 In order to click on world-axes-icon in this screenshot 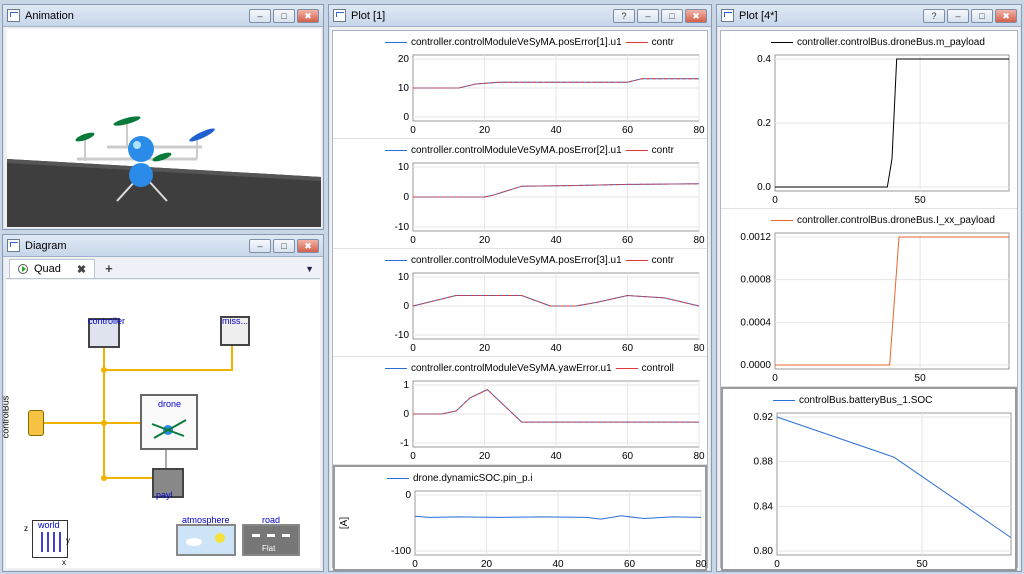, I will do `click(51, 542)`.